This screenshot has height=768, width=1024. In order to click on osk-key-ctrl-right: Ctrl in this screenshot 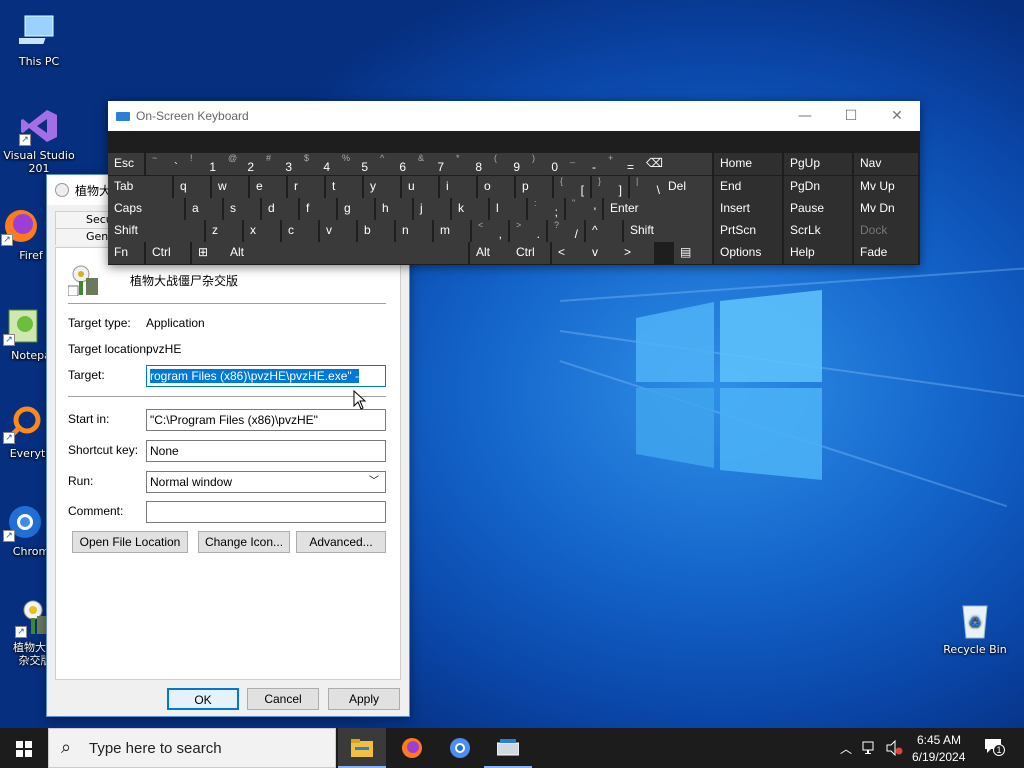, I will do `click(530, 253)`.